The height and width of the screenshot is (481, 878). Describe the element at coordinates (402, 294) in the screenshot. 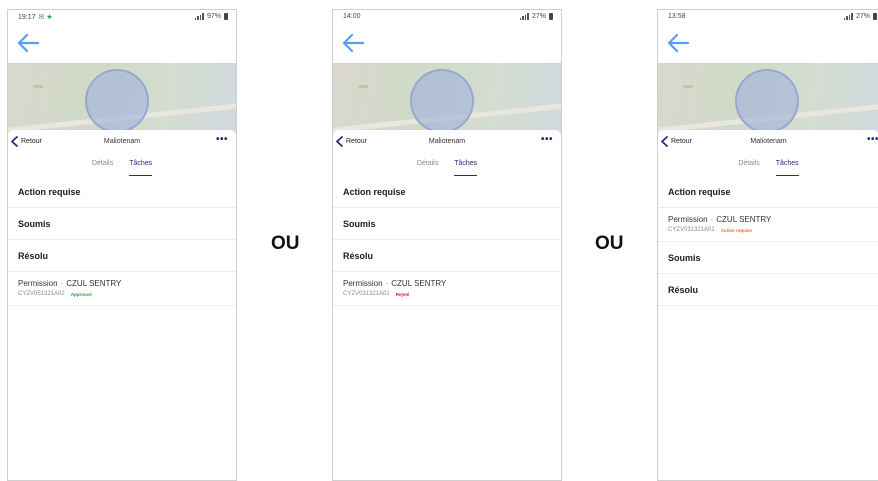

I see `status-badge: Rejeté` at that location.